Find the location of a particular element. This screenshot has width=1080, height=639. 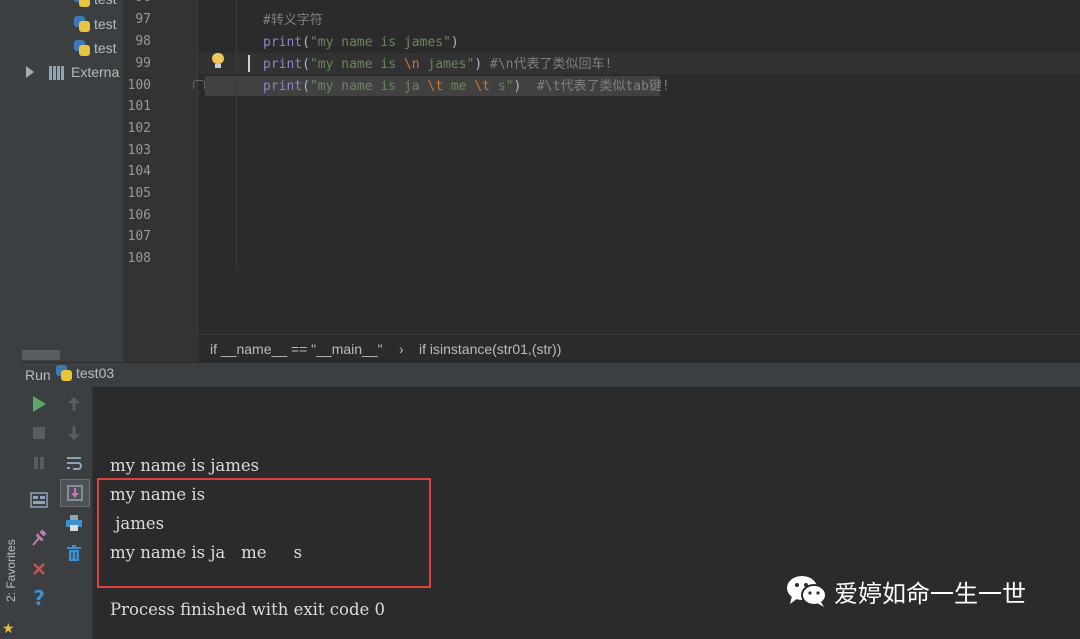

pause-icon is located at coordinates (39, 463).